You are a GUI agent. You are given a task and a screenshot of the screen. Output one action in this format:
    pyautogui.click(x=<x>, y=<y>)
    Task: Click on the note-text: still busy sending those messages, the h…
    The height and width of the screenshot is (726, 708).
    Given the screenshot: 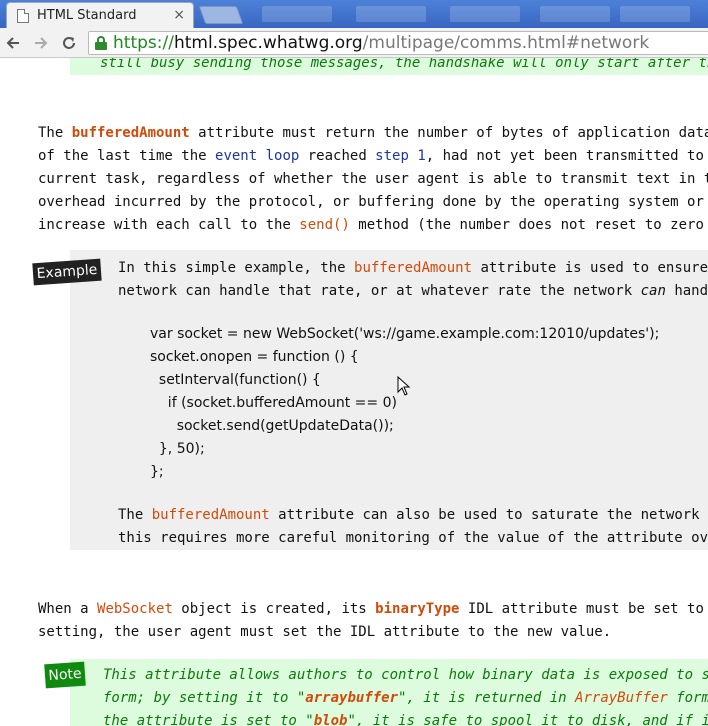 What is the action you would take?
    pyautogui.click(x=404, y=64)
    